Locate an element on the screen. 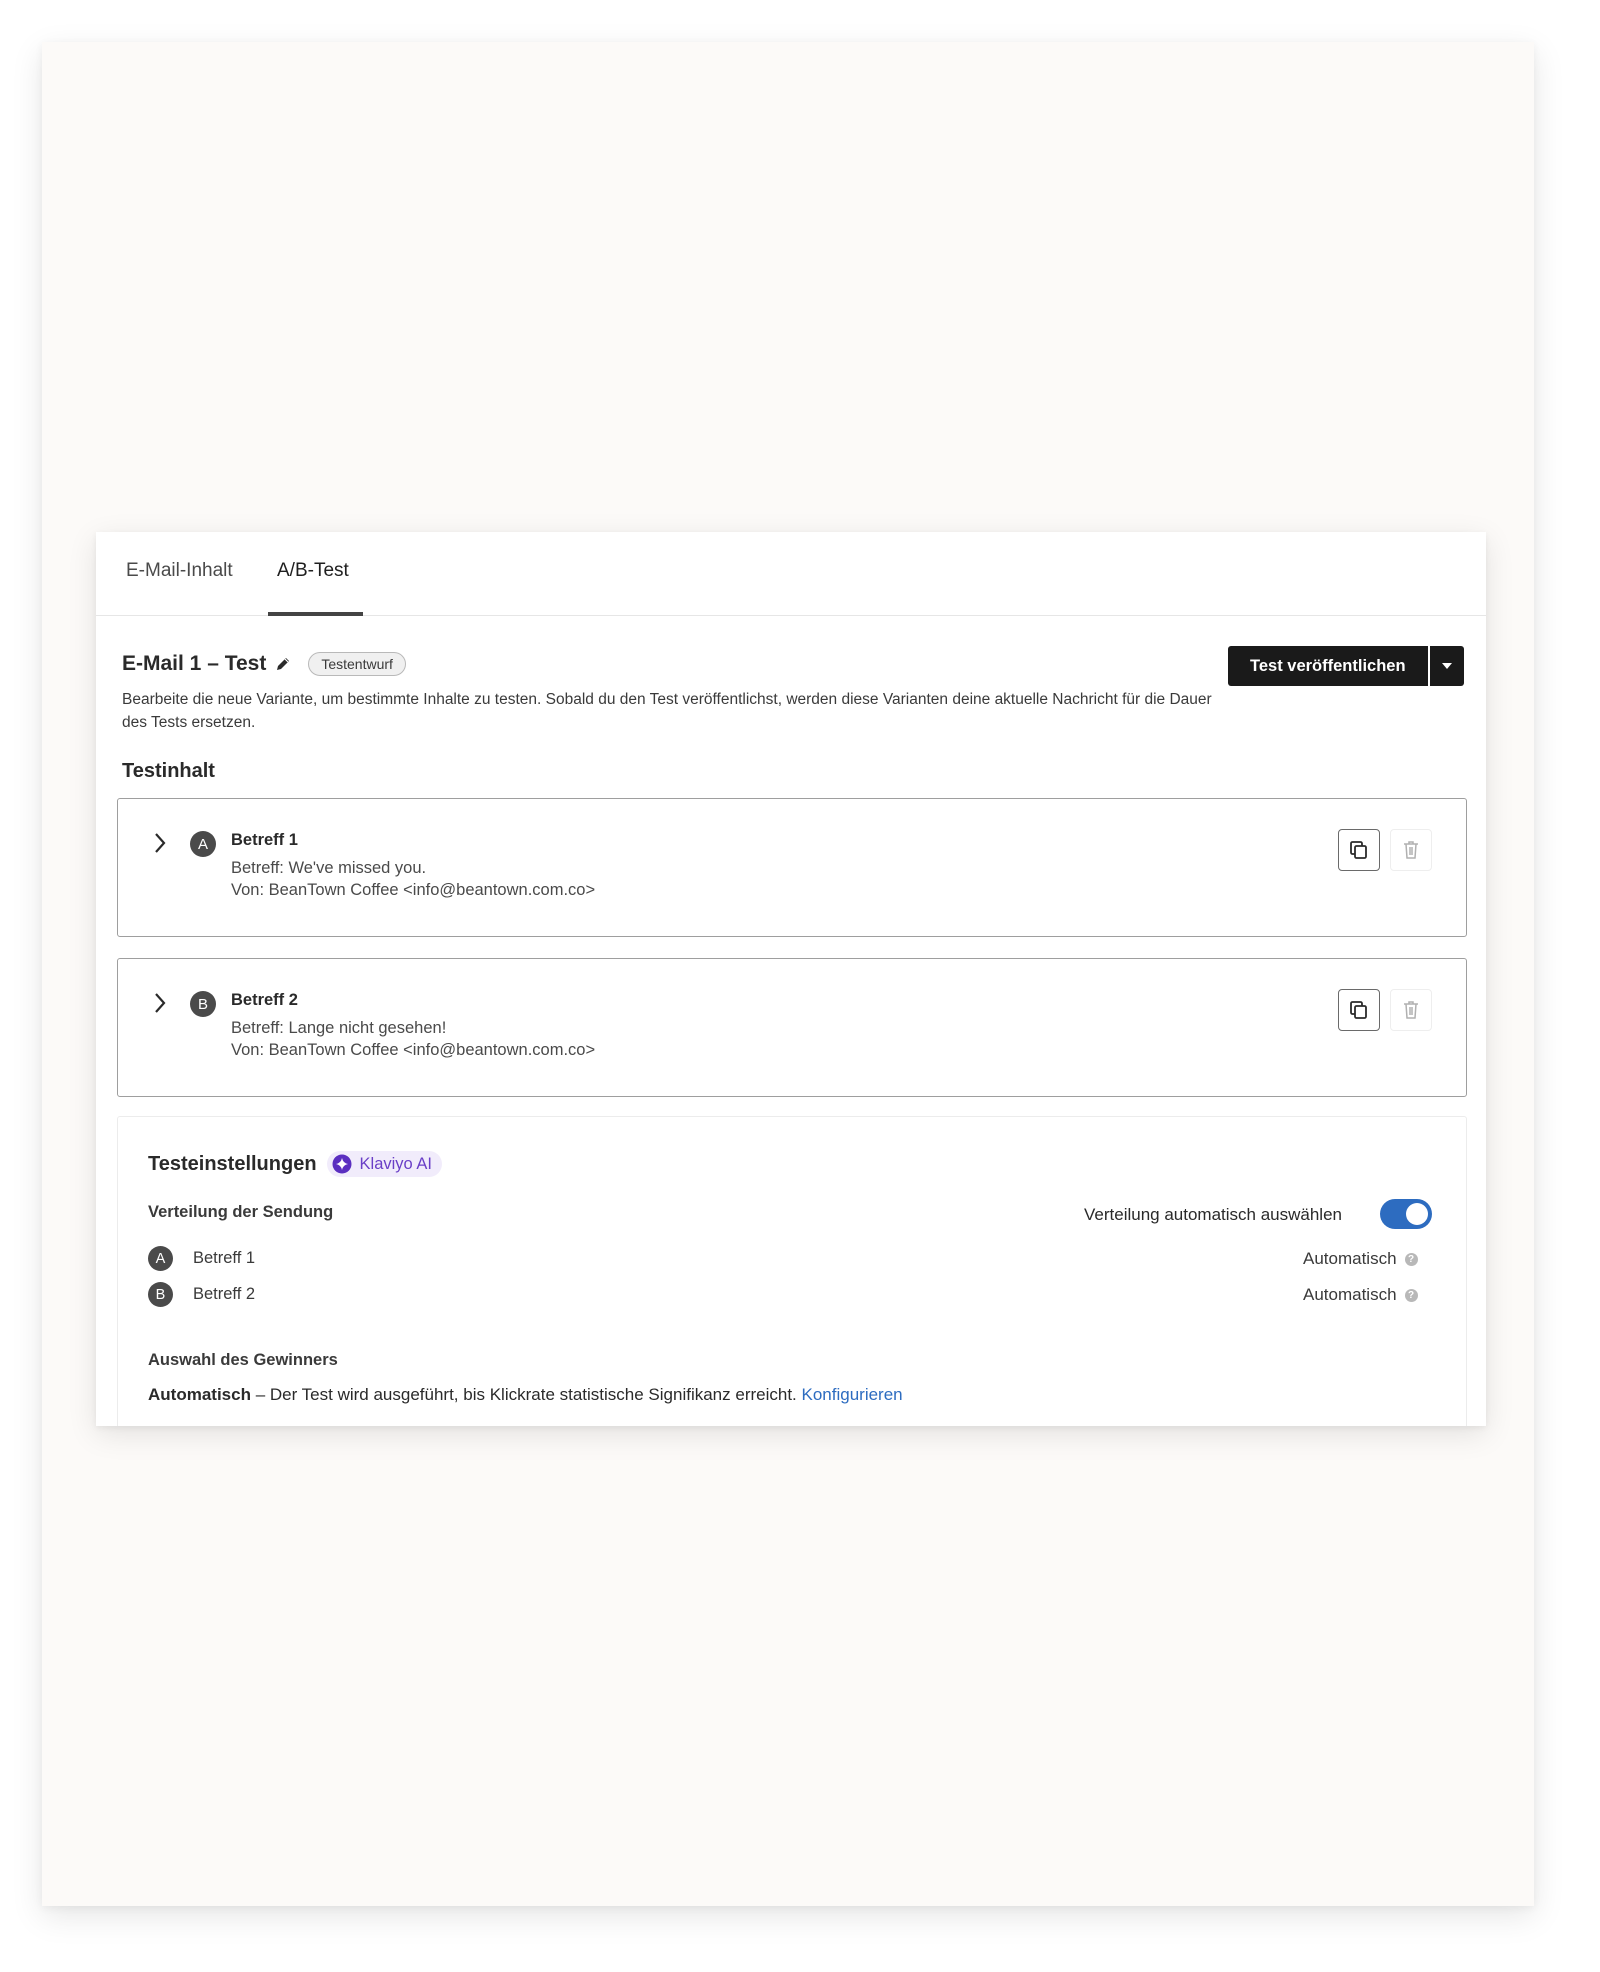 Image resolution: width=1600 pixels, height=1972 pixels. title-row: E-Mail 1 – Test Testentwurf is located at coordinates (264, 664).